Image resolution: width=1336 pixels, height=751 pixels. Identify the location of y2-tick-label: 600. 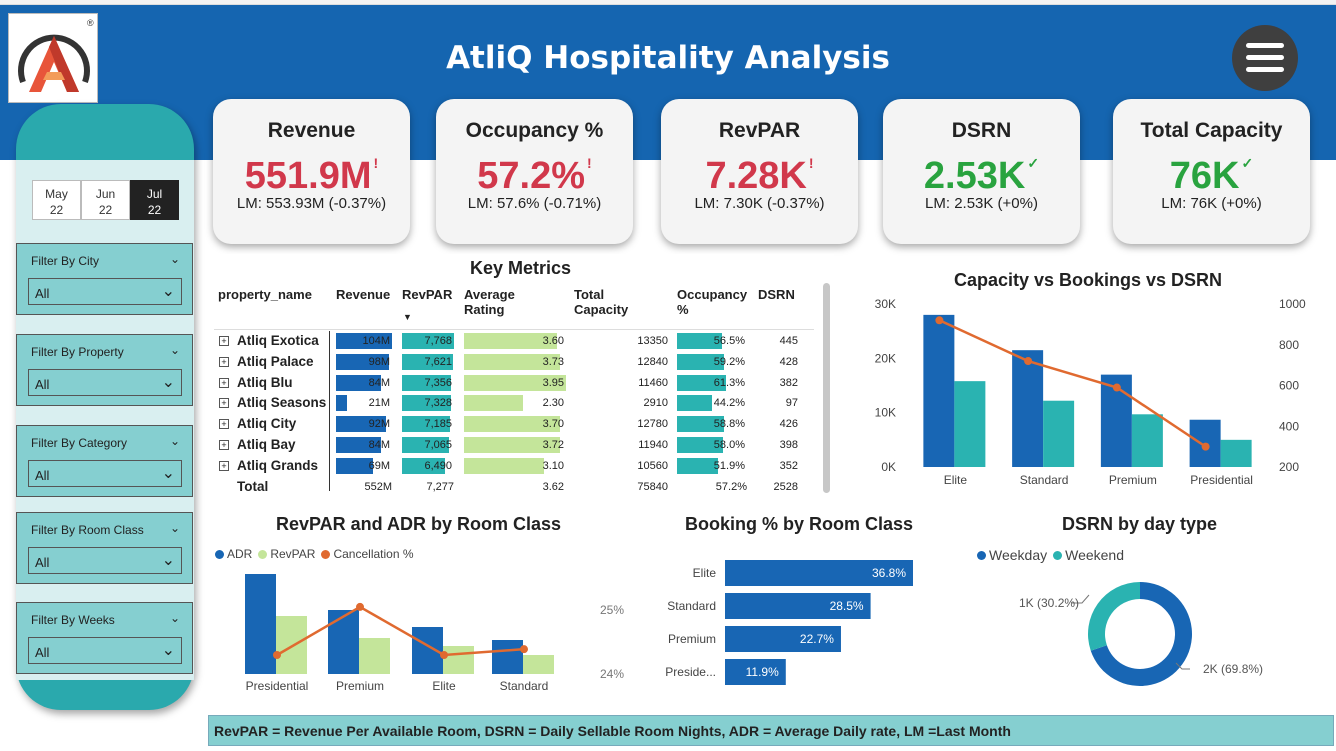
(1289, 386).